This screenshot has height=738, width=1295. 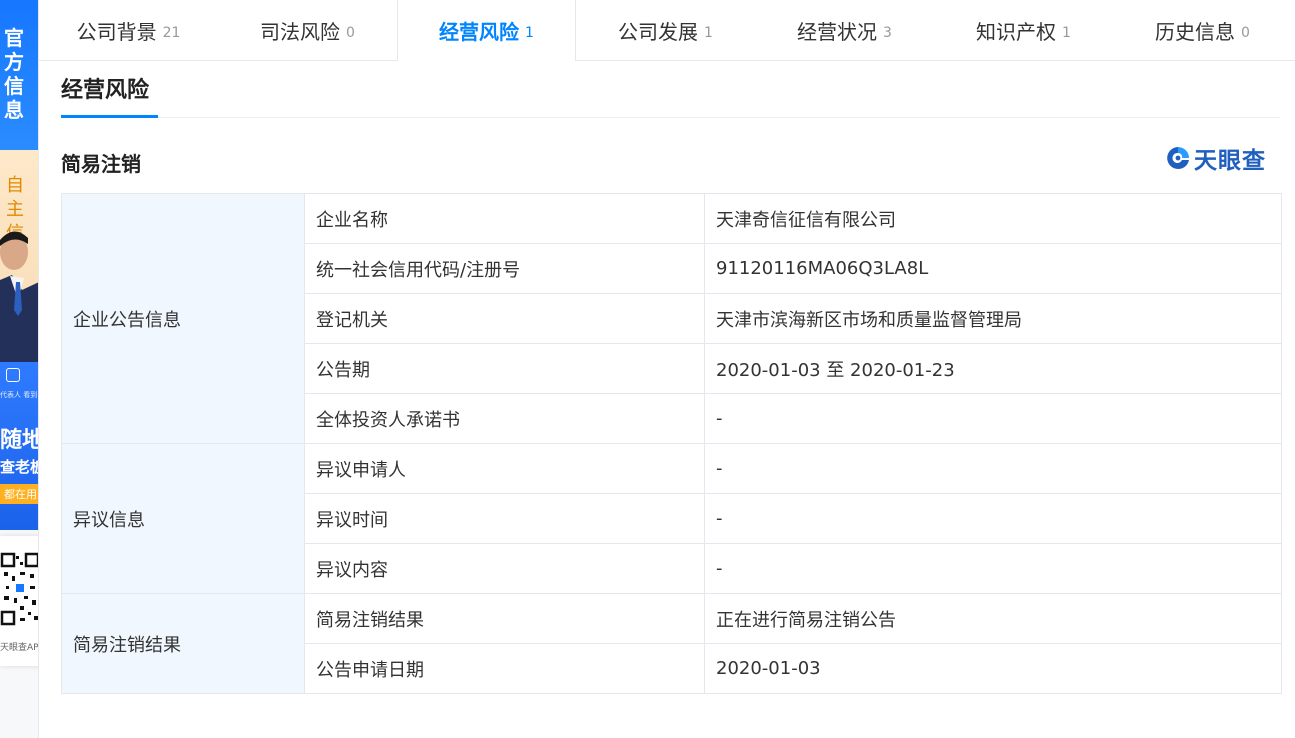 I want to click on brand-text: 天眼查, so click(x=1230, y=161).